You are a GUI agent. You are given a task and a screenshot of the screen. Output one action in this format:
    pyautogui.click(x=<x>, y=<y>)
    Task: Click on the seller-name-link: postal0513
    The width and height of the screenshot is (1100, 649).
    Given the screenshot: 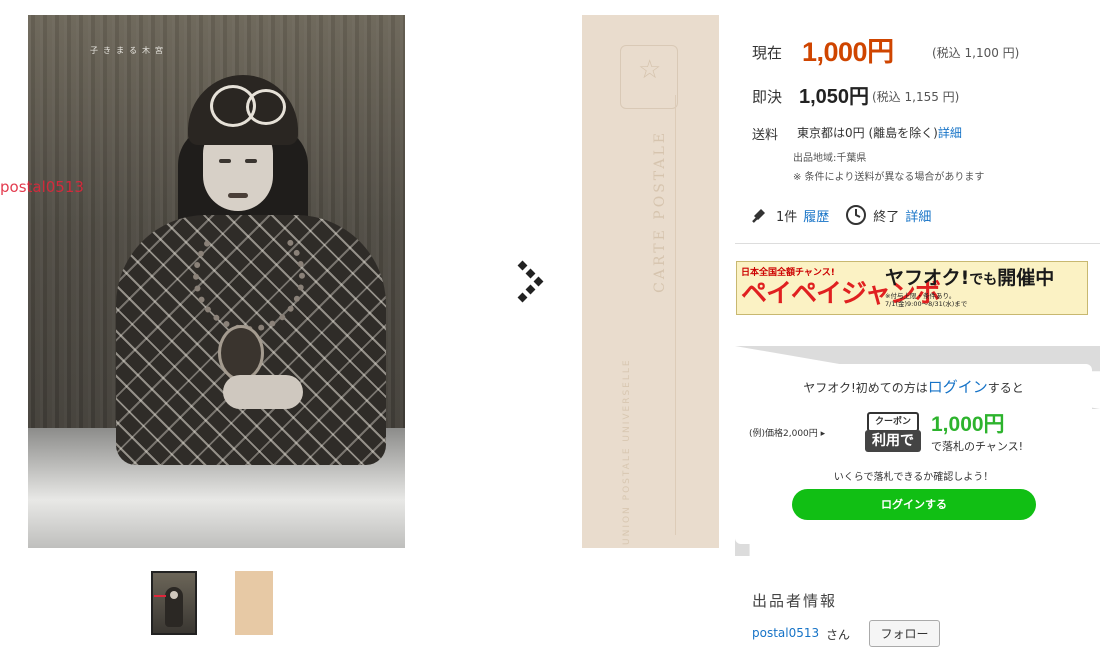 What is the action you would take?
    pyautogui.click(x=785, y=633)
    